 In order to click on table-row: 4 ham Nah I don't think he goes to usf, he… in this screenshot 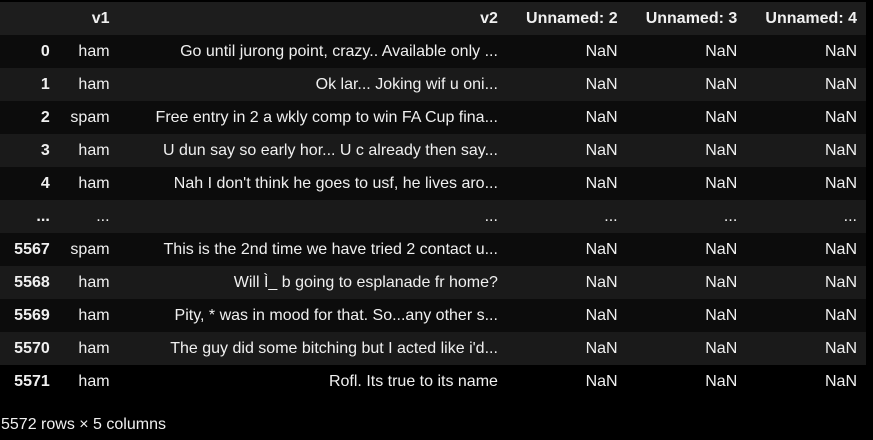, I will do `click(433, 183)`.